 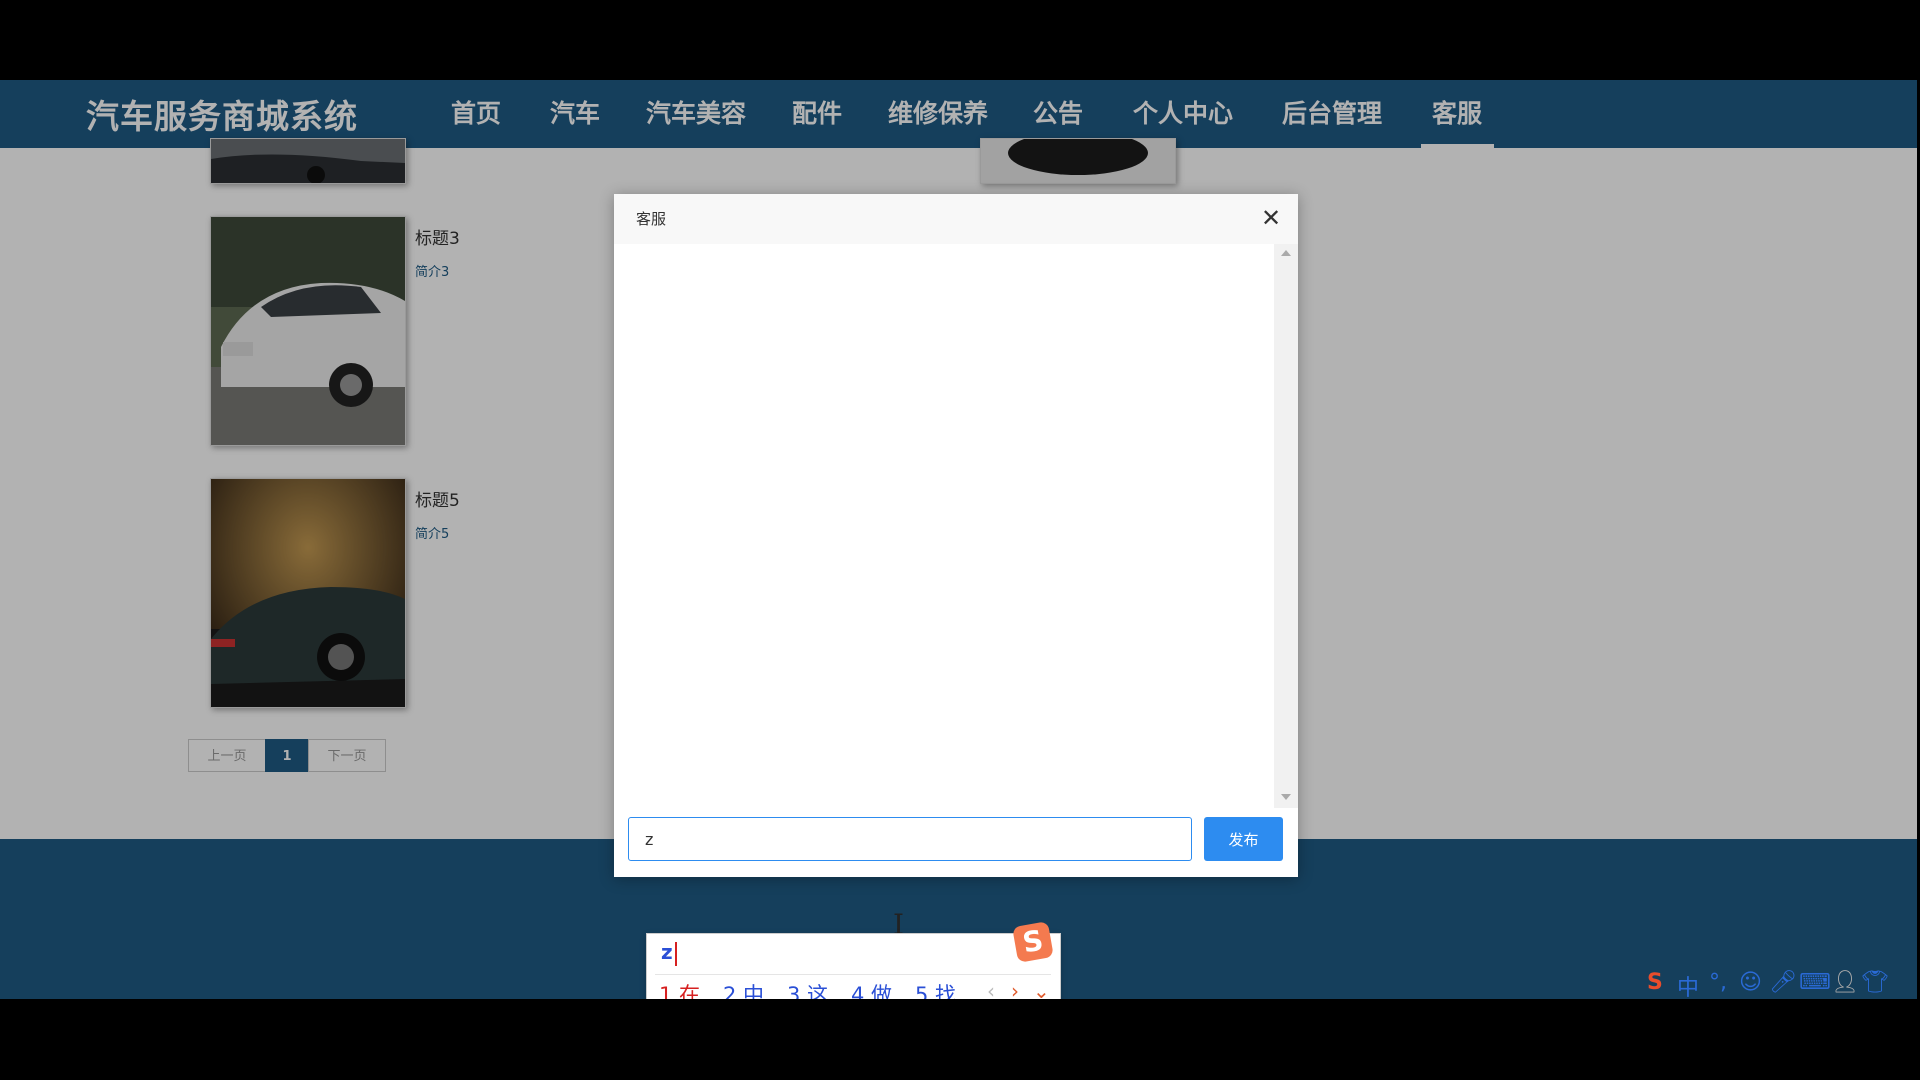 I want to click on dialog-header: 客服 ✕, so click(x=956, y=219).